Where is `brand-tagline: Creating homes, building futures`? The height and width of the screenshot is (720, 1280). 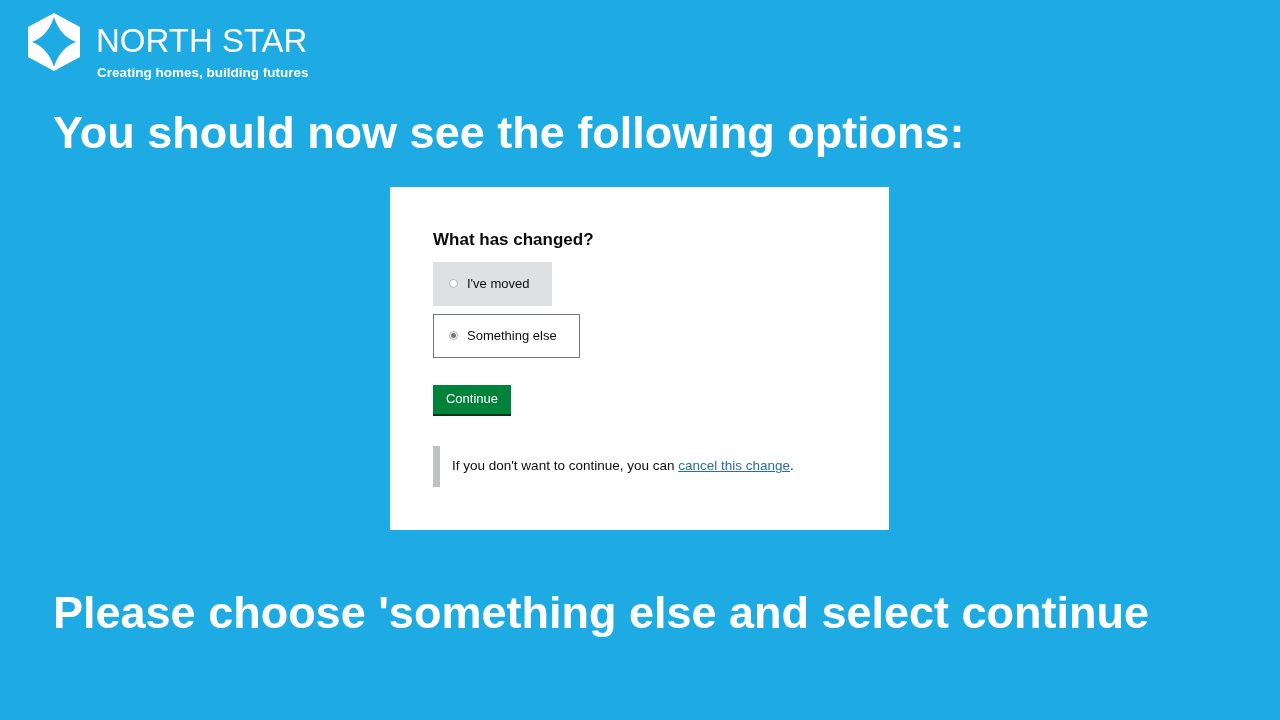
brand-tagline: Creating homes, building futures is located at coordinates (203, 73).